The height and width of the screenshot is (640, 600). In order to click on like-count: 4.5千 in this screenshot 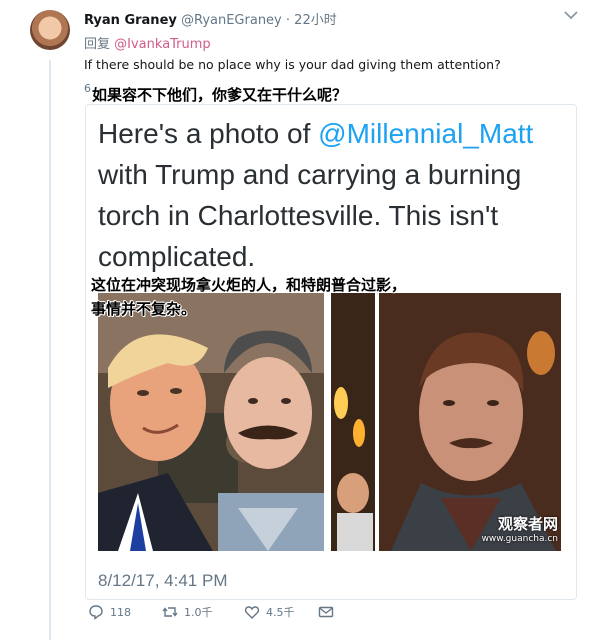, I will do `click(280, 612)`.